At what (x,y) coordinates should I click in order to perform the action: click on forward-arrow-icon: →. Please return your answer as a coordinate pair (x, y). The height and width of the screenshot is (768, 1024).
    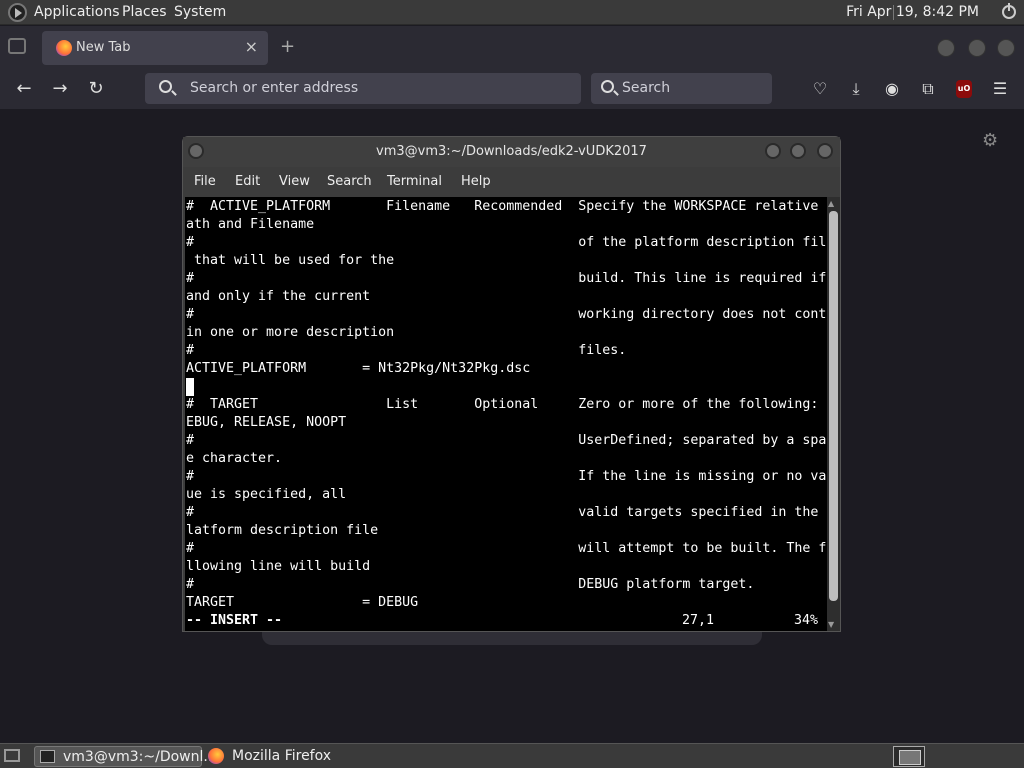
    Looking at the image, I should click on (60, 90).